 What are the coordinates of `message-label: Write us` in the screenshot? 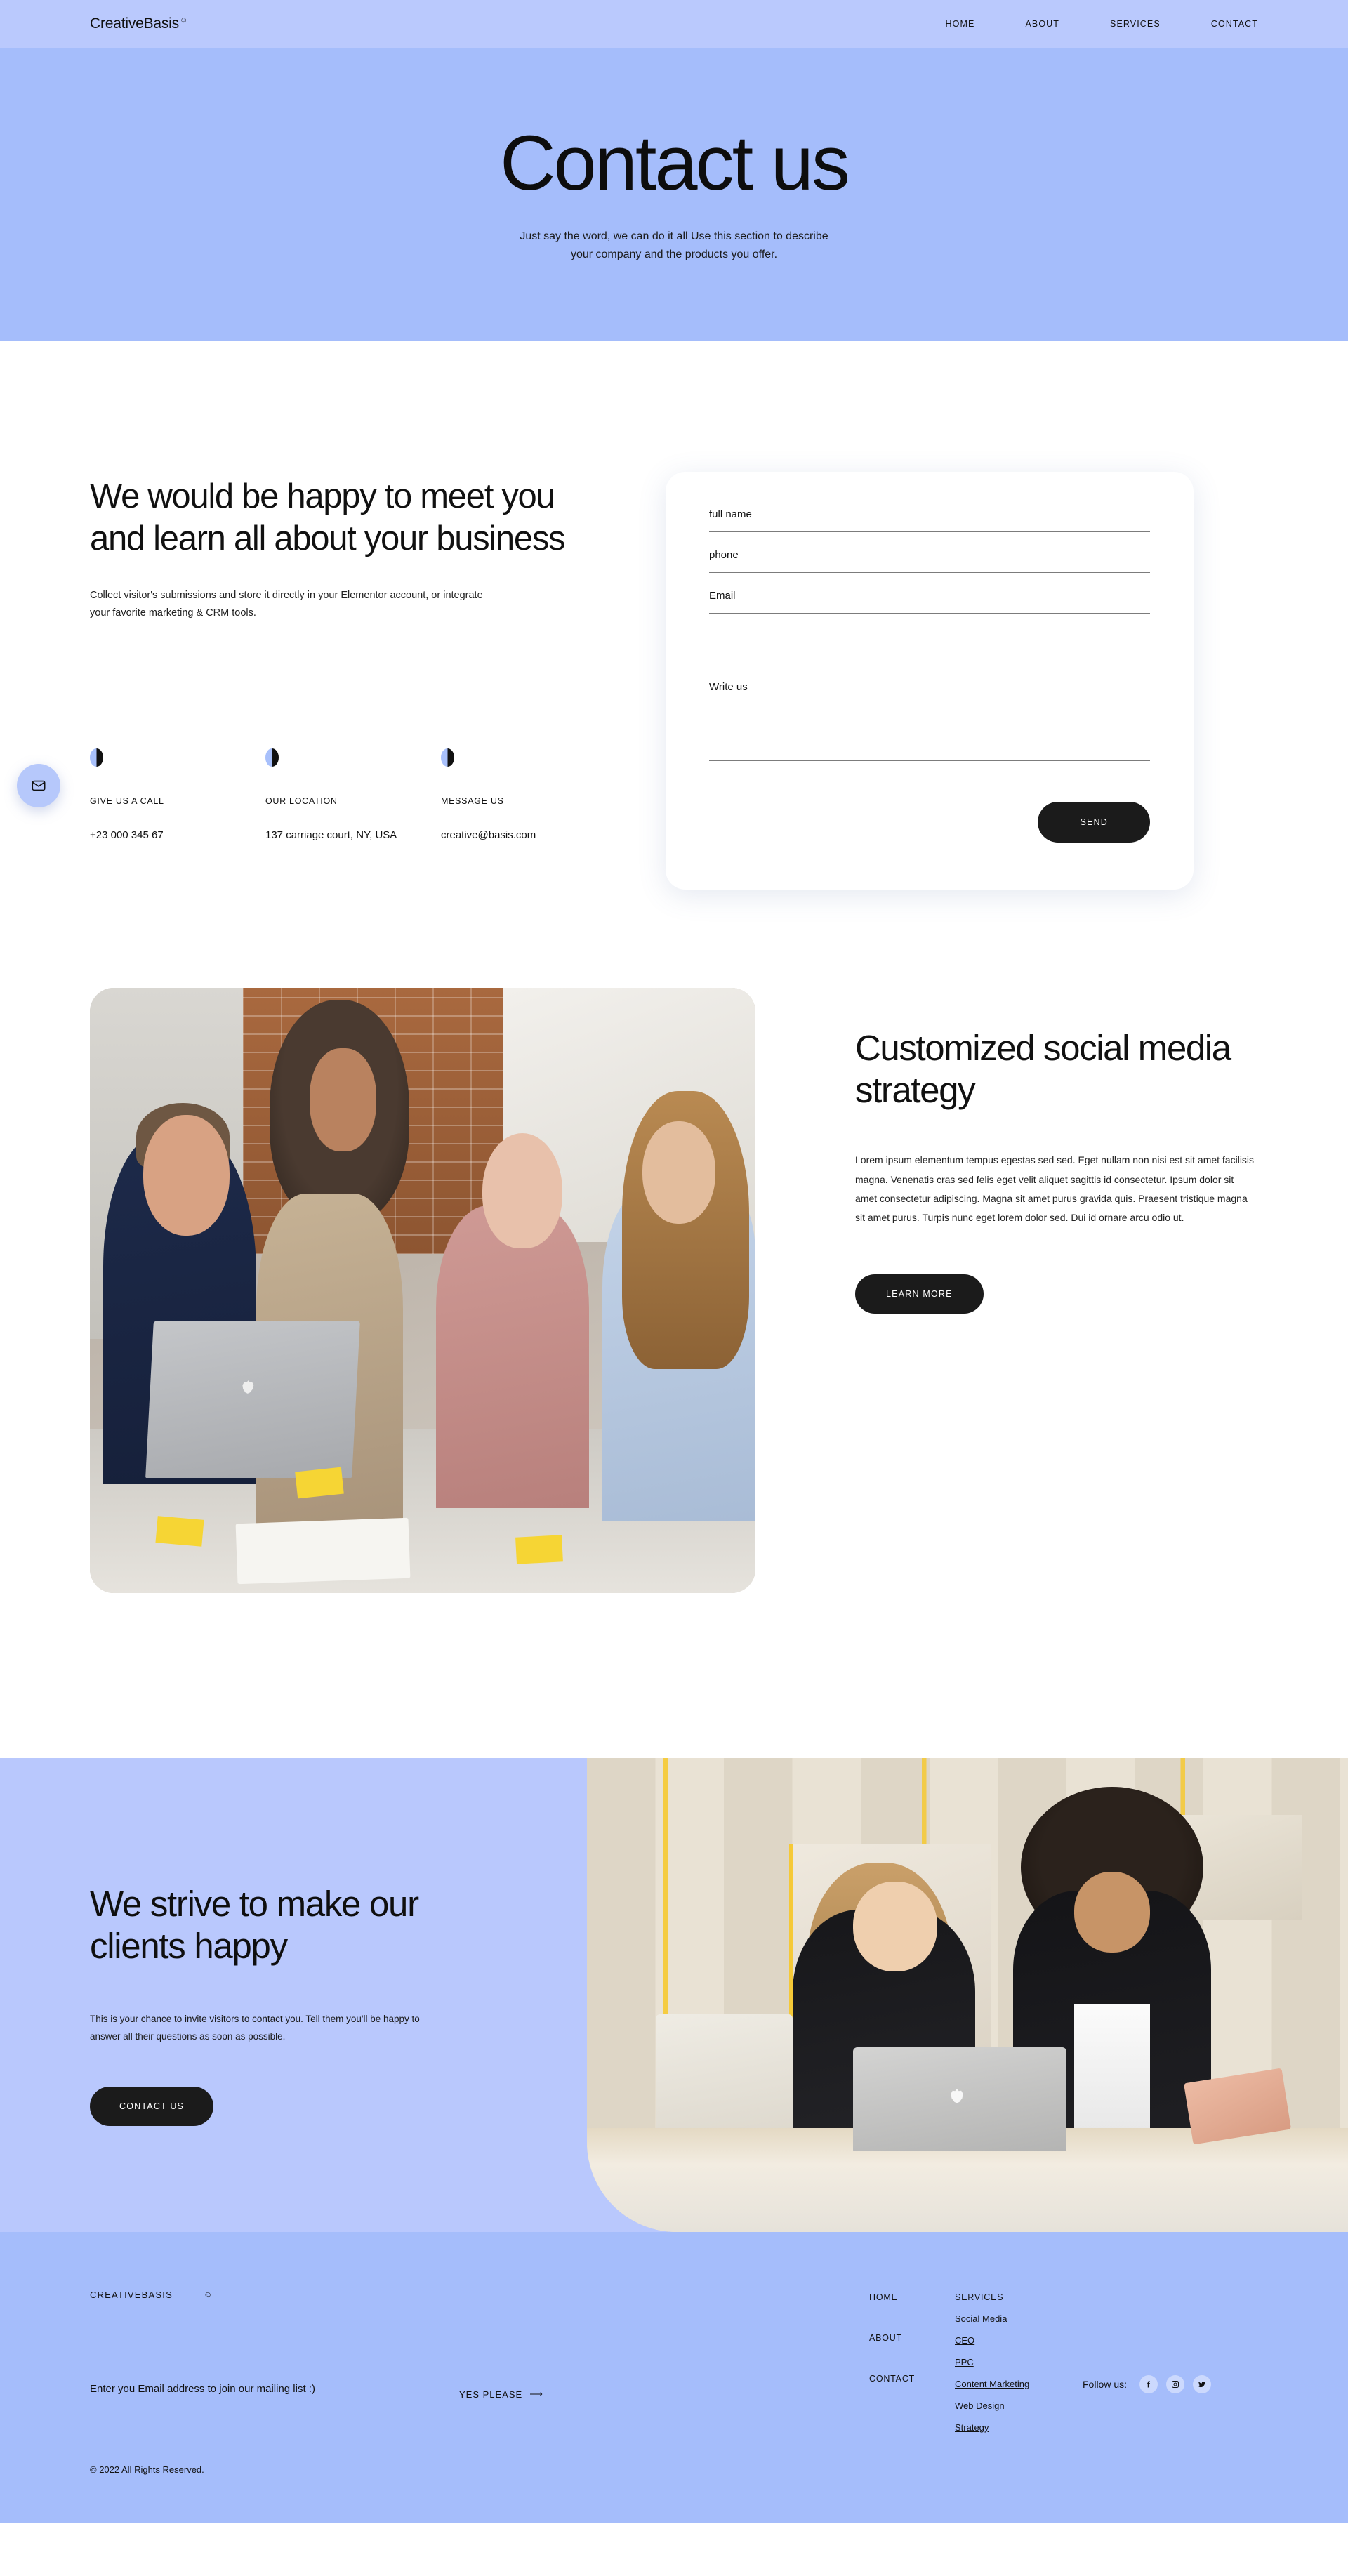 It's located at (728, 687).